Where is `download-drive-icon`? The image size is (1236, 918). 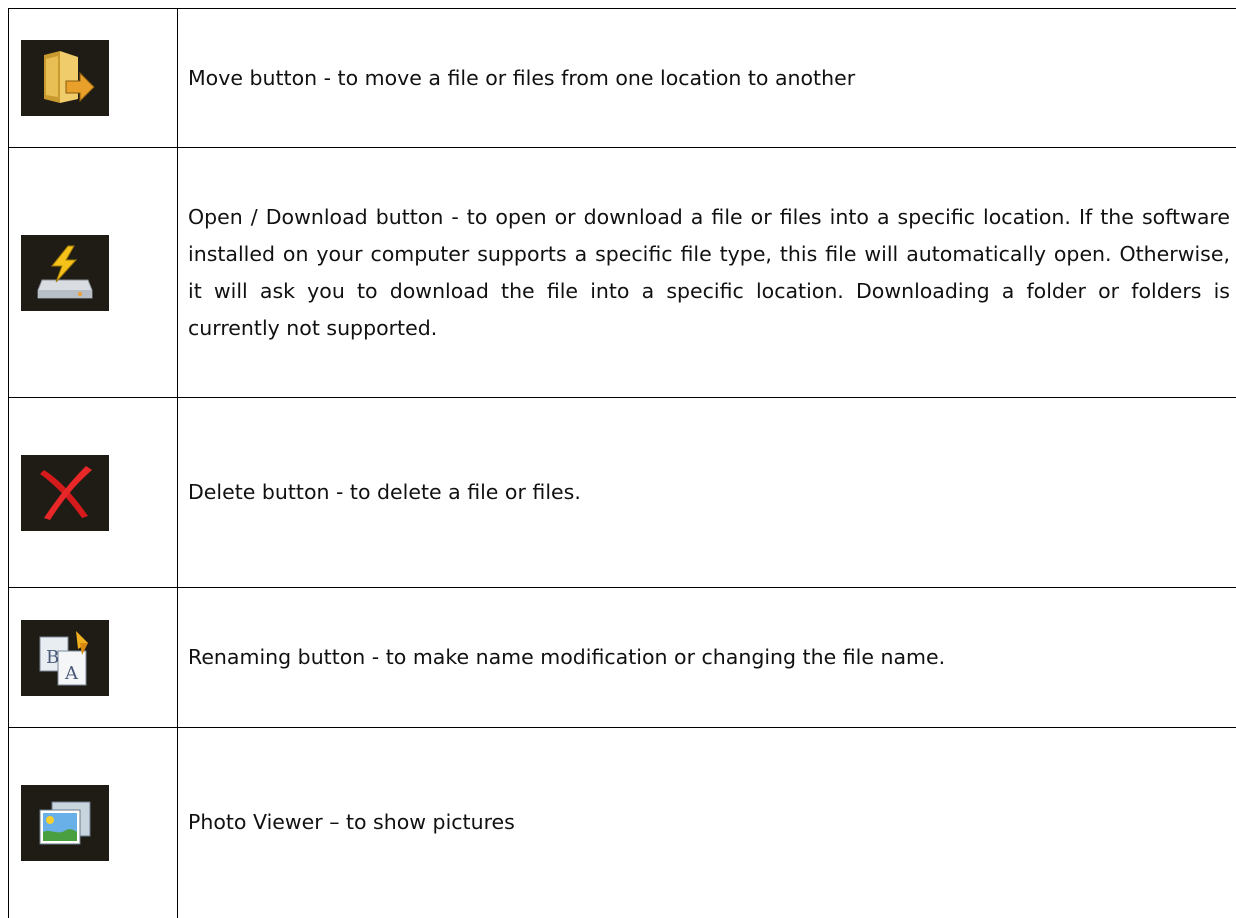
download-drive-icon is located at coordinates (65, 273).